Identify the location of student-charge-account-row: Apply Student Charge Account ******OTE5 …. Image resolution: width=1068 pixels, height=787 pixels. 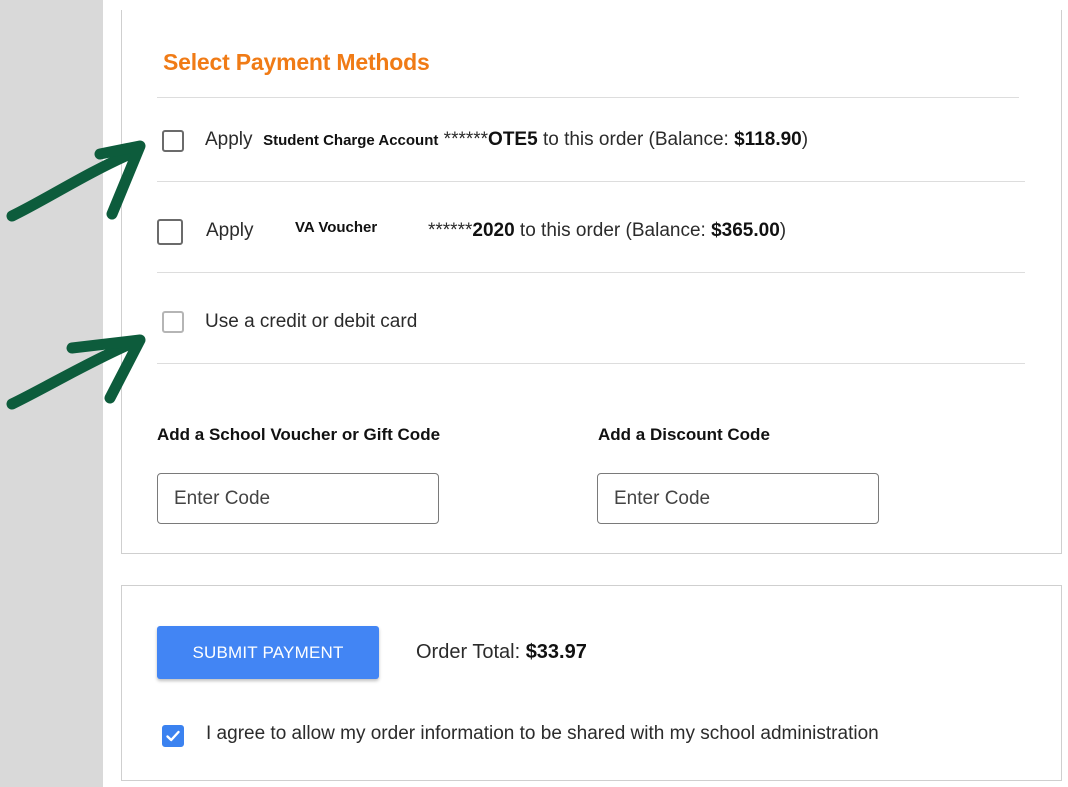
(506, 140).